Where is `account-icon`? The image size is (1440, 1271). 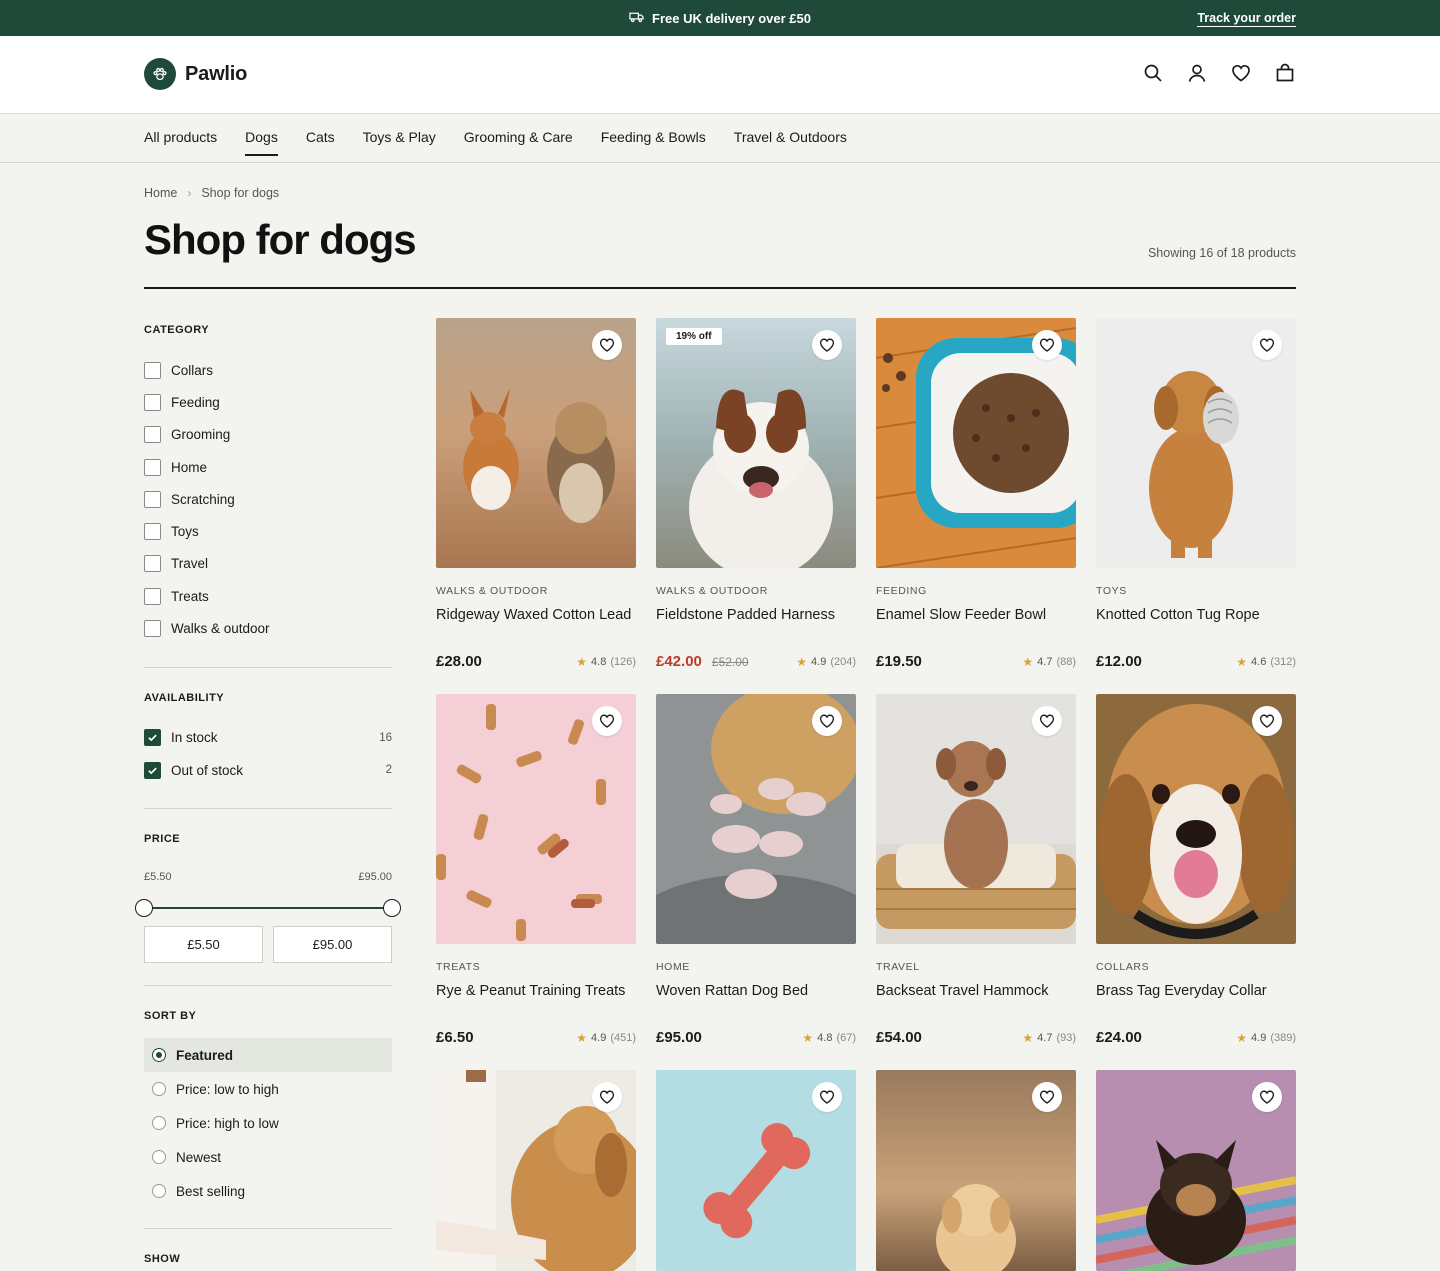 account-icon is located at coordinates (1197, 73).